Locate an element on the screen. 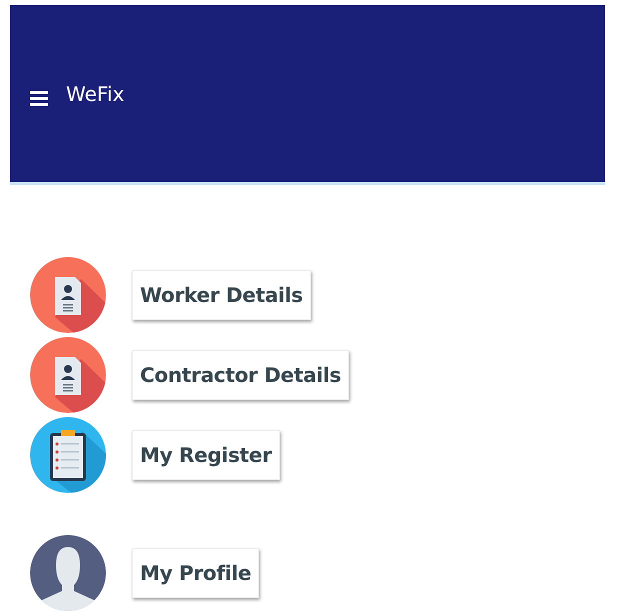  menu-button: Worker Details is located at coordinates (221, 295).